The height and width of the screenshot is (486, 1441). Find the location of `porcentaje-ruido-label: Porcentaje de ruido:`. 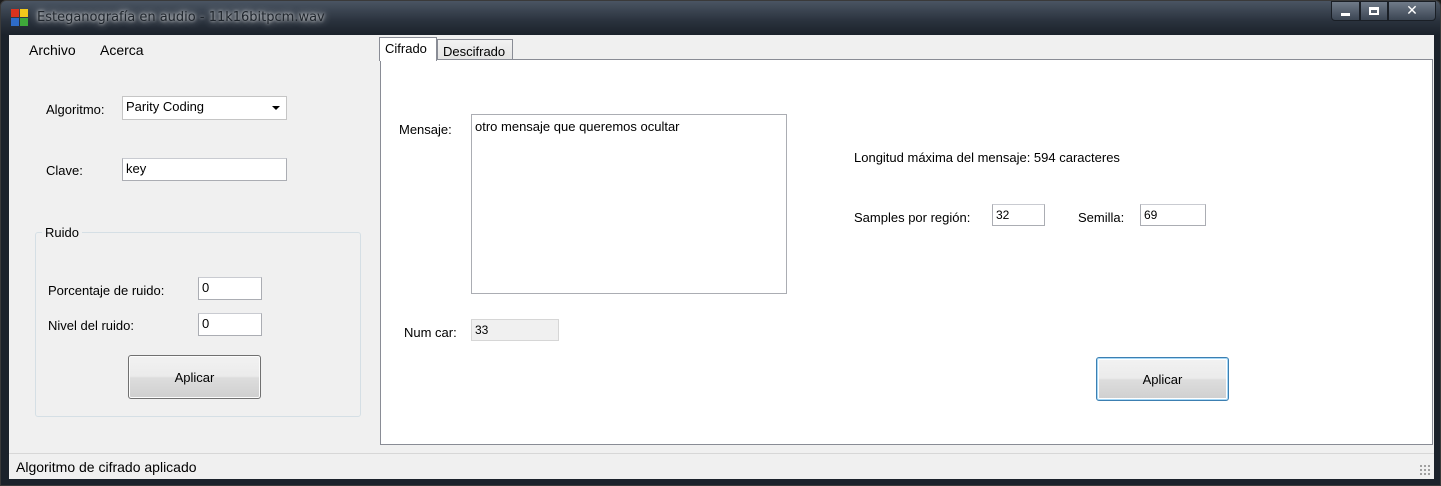

porcentaje-ruido-label: Porcentaje de ruido: is located at coordinates (106, 290).